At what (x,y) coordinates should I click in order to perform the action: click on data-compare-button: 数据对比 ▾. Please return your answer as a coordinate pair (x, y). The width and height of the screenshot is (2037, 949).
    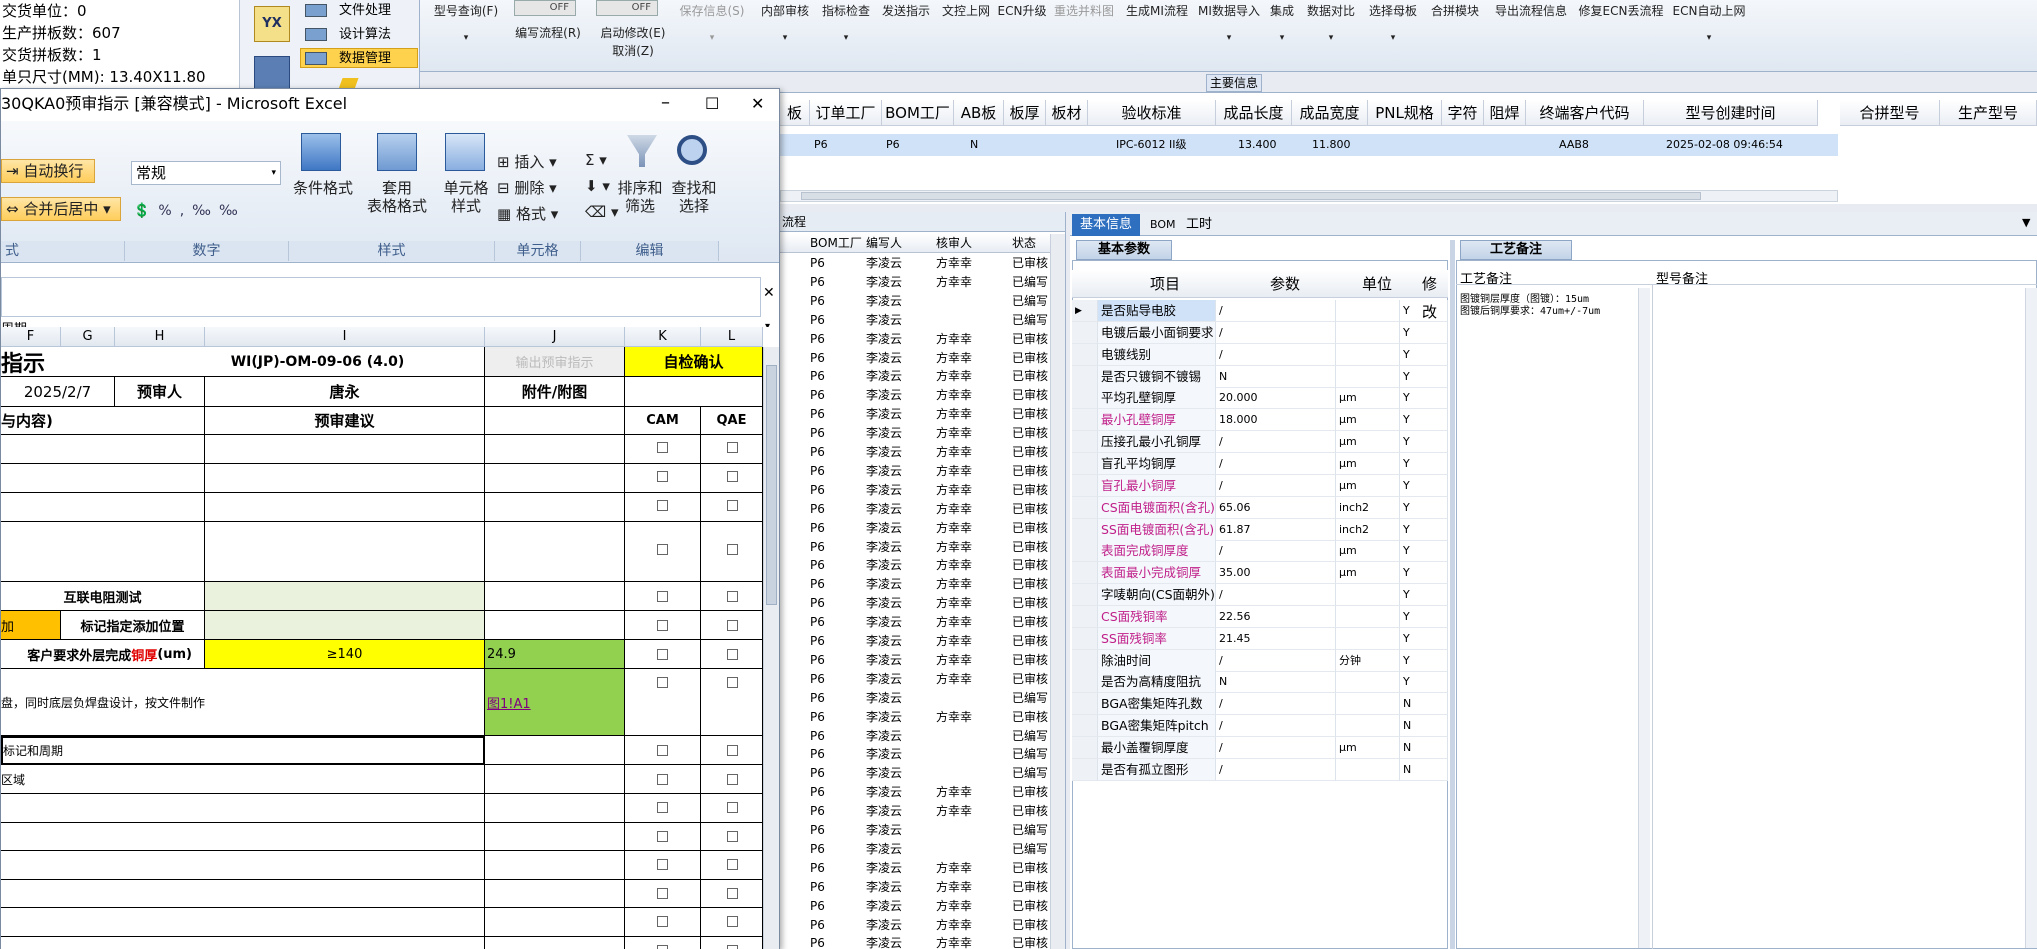
    Looking at the image, I should click on (1331, 22).